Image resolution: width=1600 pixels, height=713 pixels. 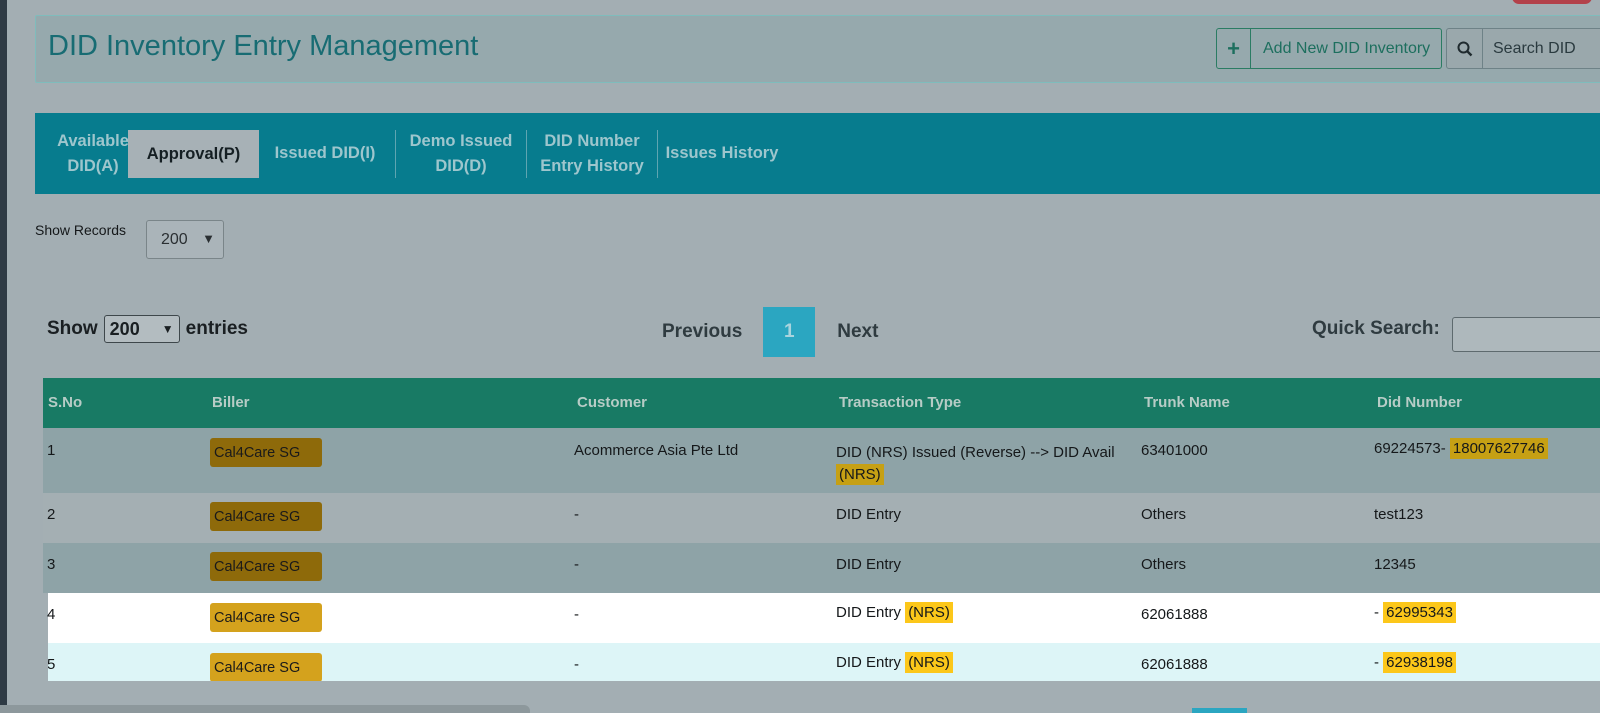 What do you see at coordinates (51, 614) in the screenshot?
I see `cell-sno: 4` at bounding box center [51, 614].